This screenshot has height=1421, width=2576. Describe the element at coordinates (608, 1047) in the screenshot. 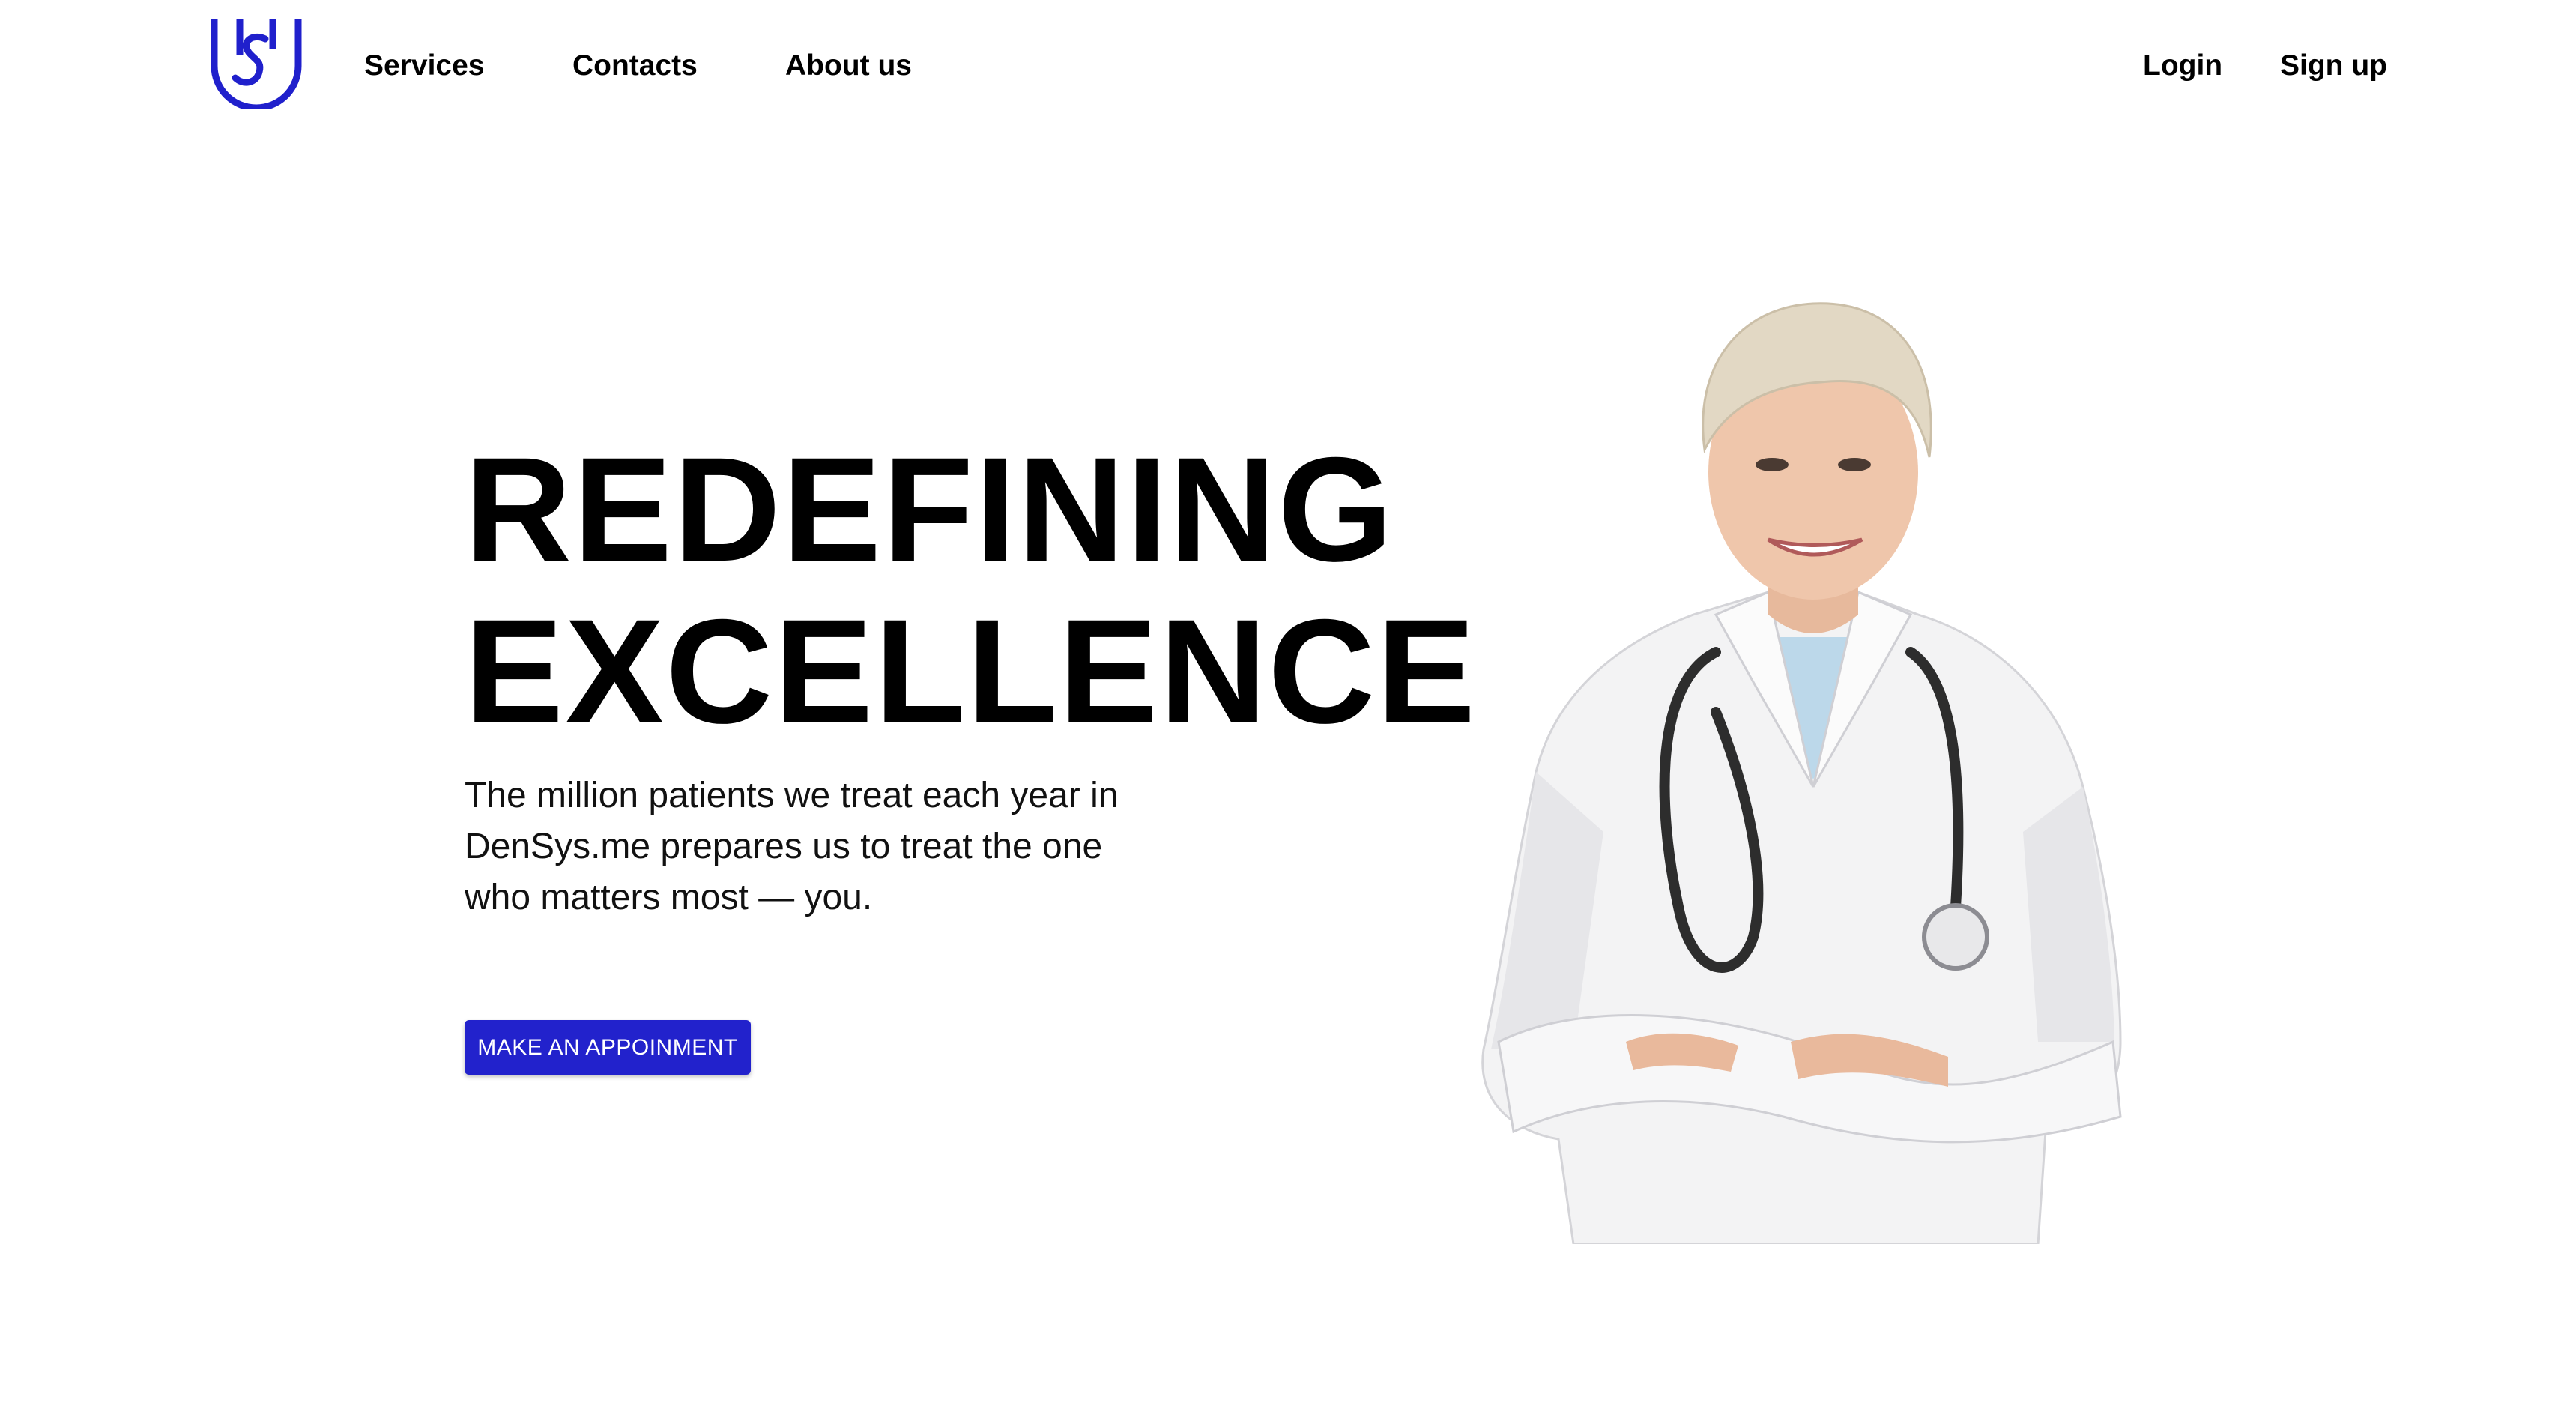

I see `make-appointment-button: MAKE AN APPOINMENT` at that location.